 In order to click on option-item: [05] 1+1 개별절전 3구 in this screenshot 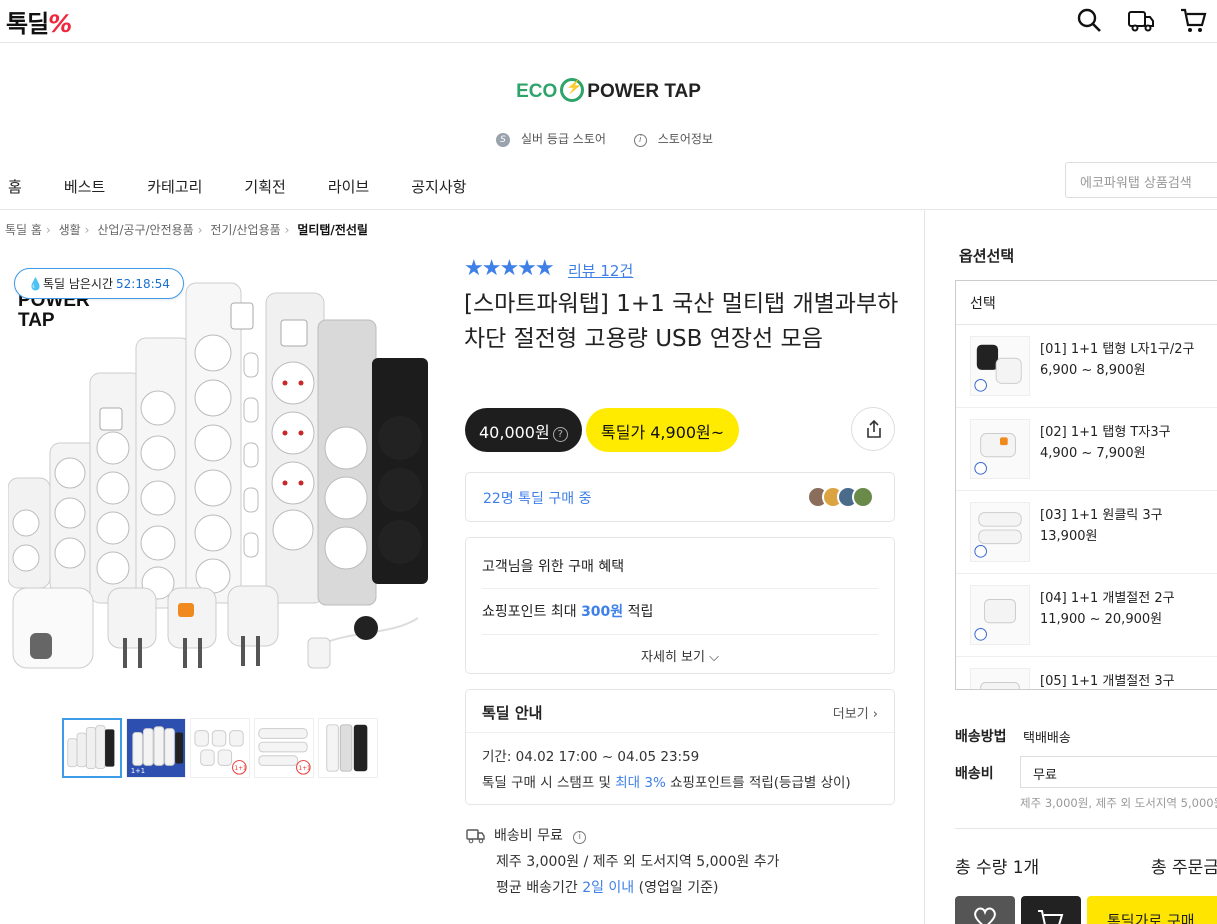, I will do `click(1086, 673)`.